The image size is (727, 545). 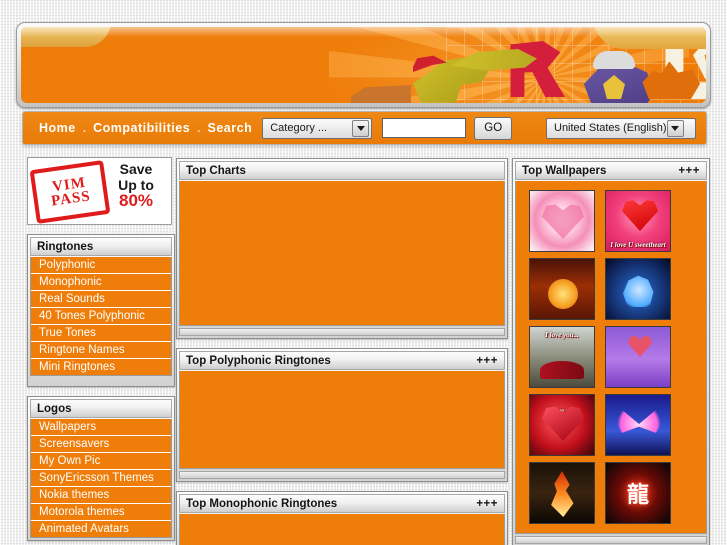 What do you see at coordinates (342, 253) in the screenshot?
I see `panel-content-top-charts` at bounding box center [342, 253].